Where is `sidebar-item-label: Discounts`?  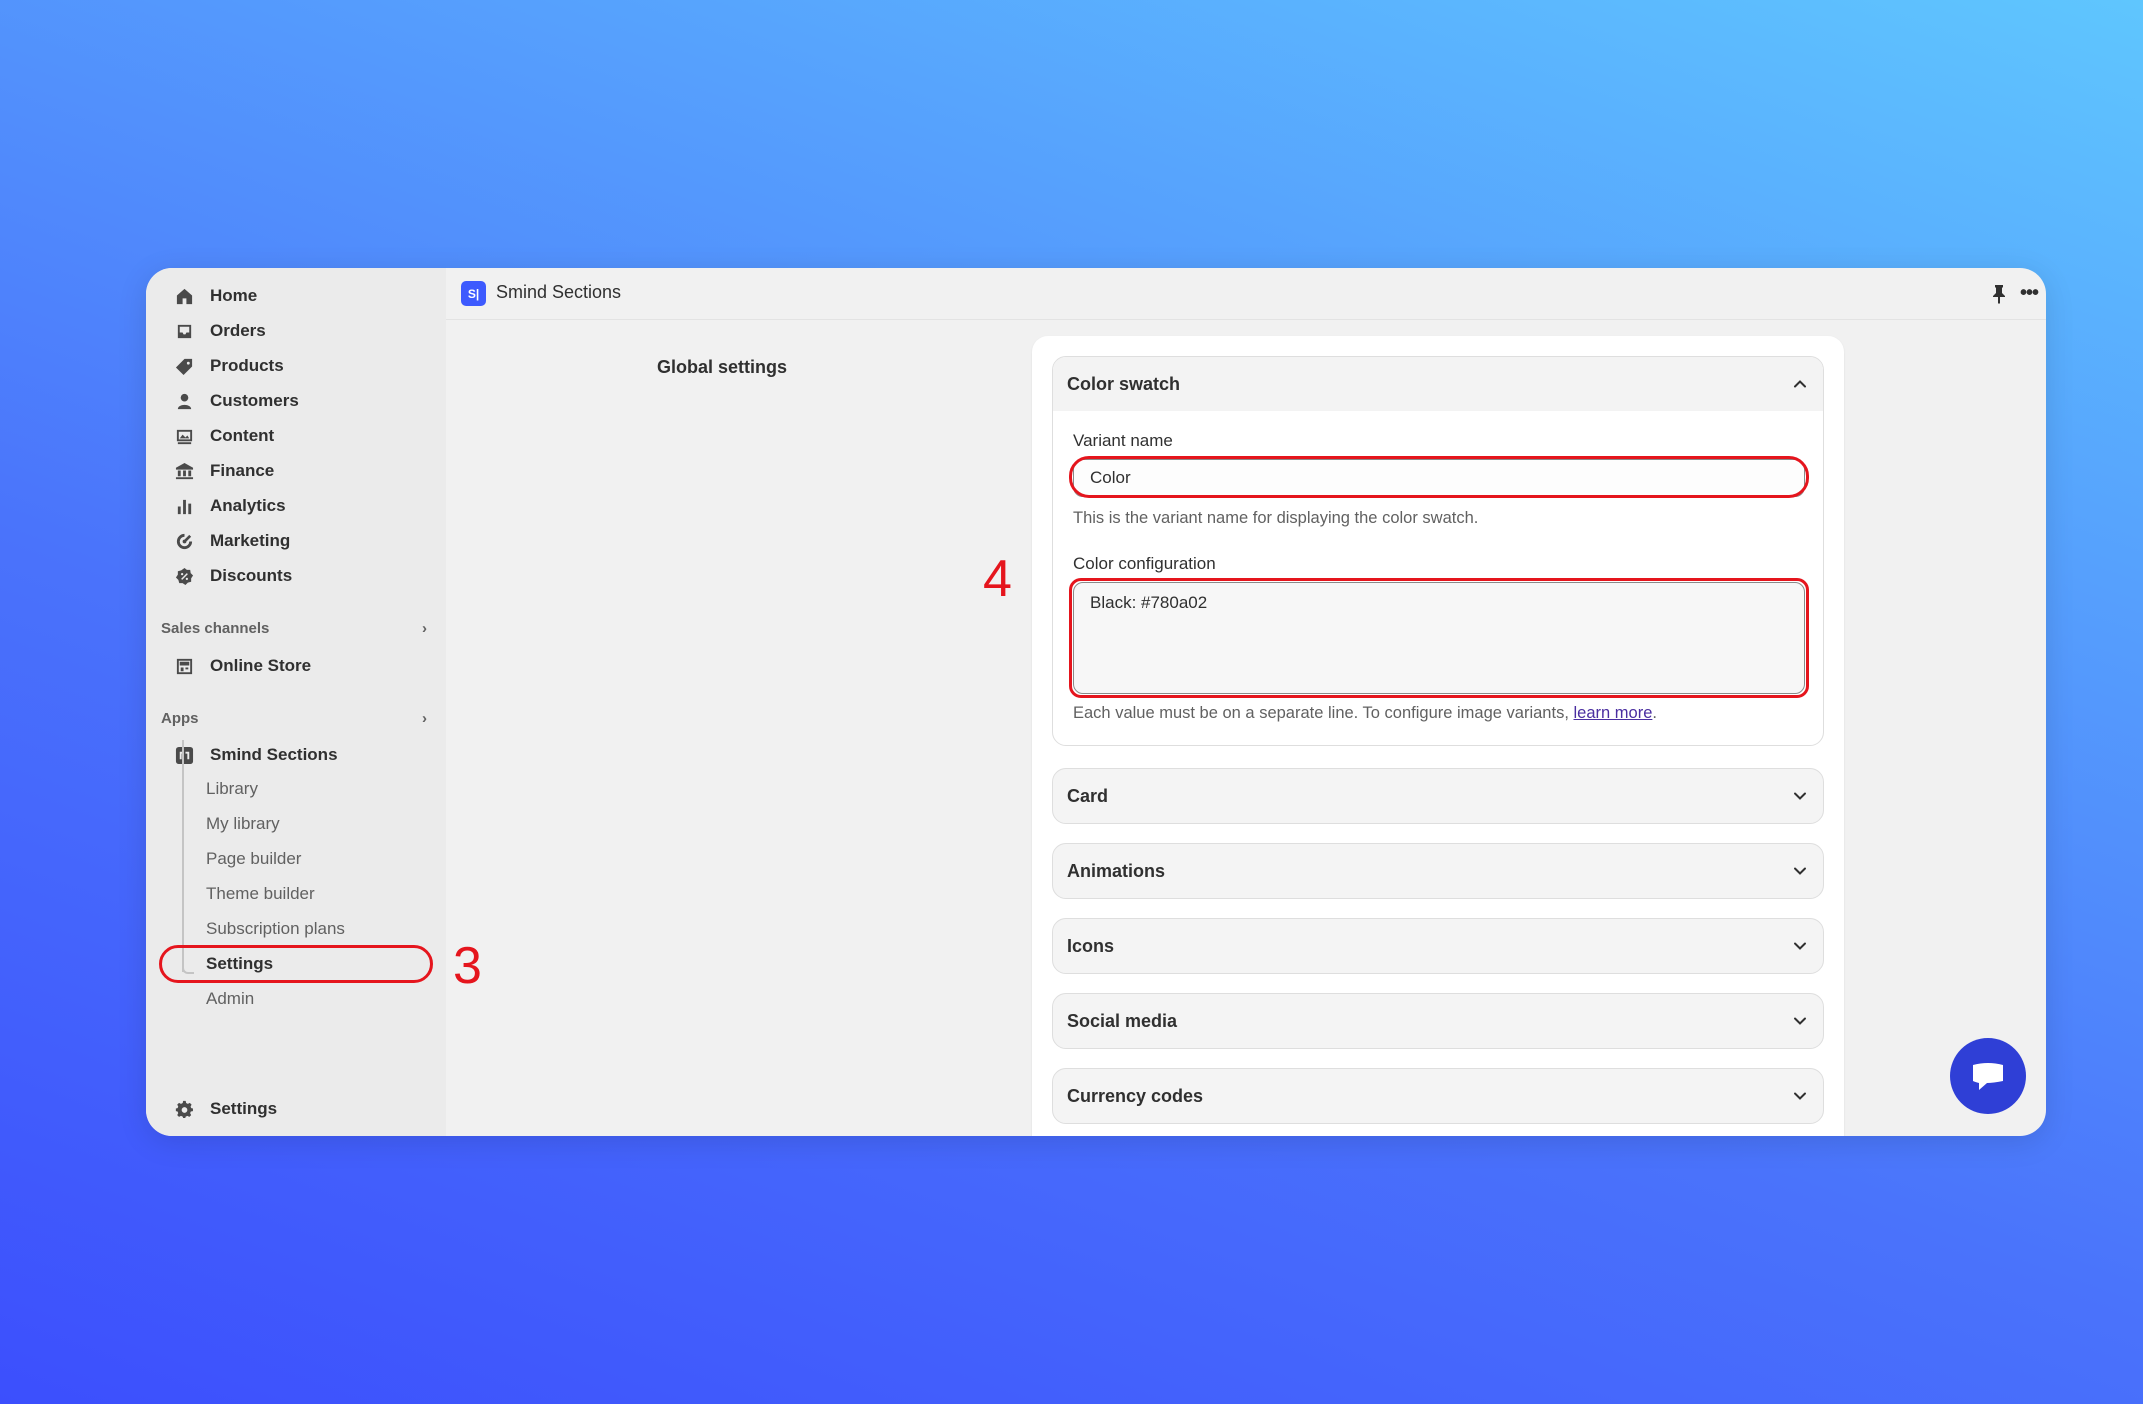
sidebar-item-label: Discounts is located at coordinates (251, 575).